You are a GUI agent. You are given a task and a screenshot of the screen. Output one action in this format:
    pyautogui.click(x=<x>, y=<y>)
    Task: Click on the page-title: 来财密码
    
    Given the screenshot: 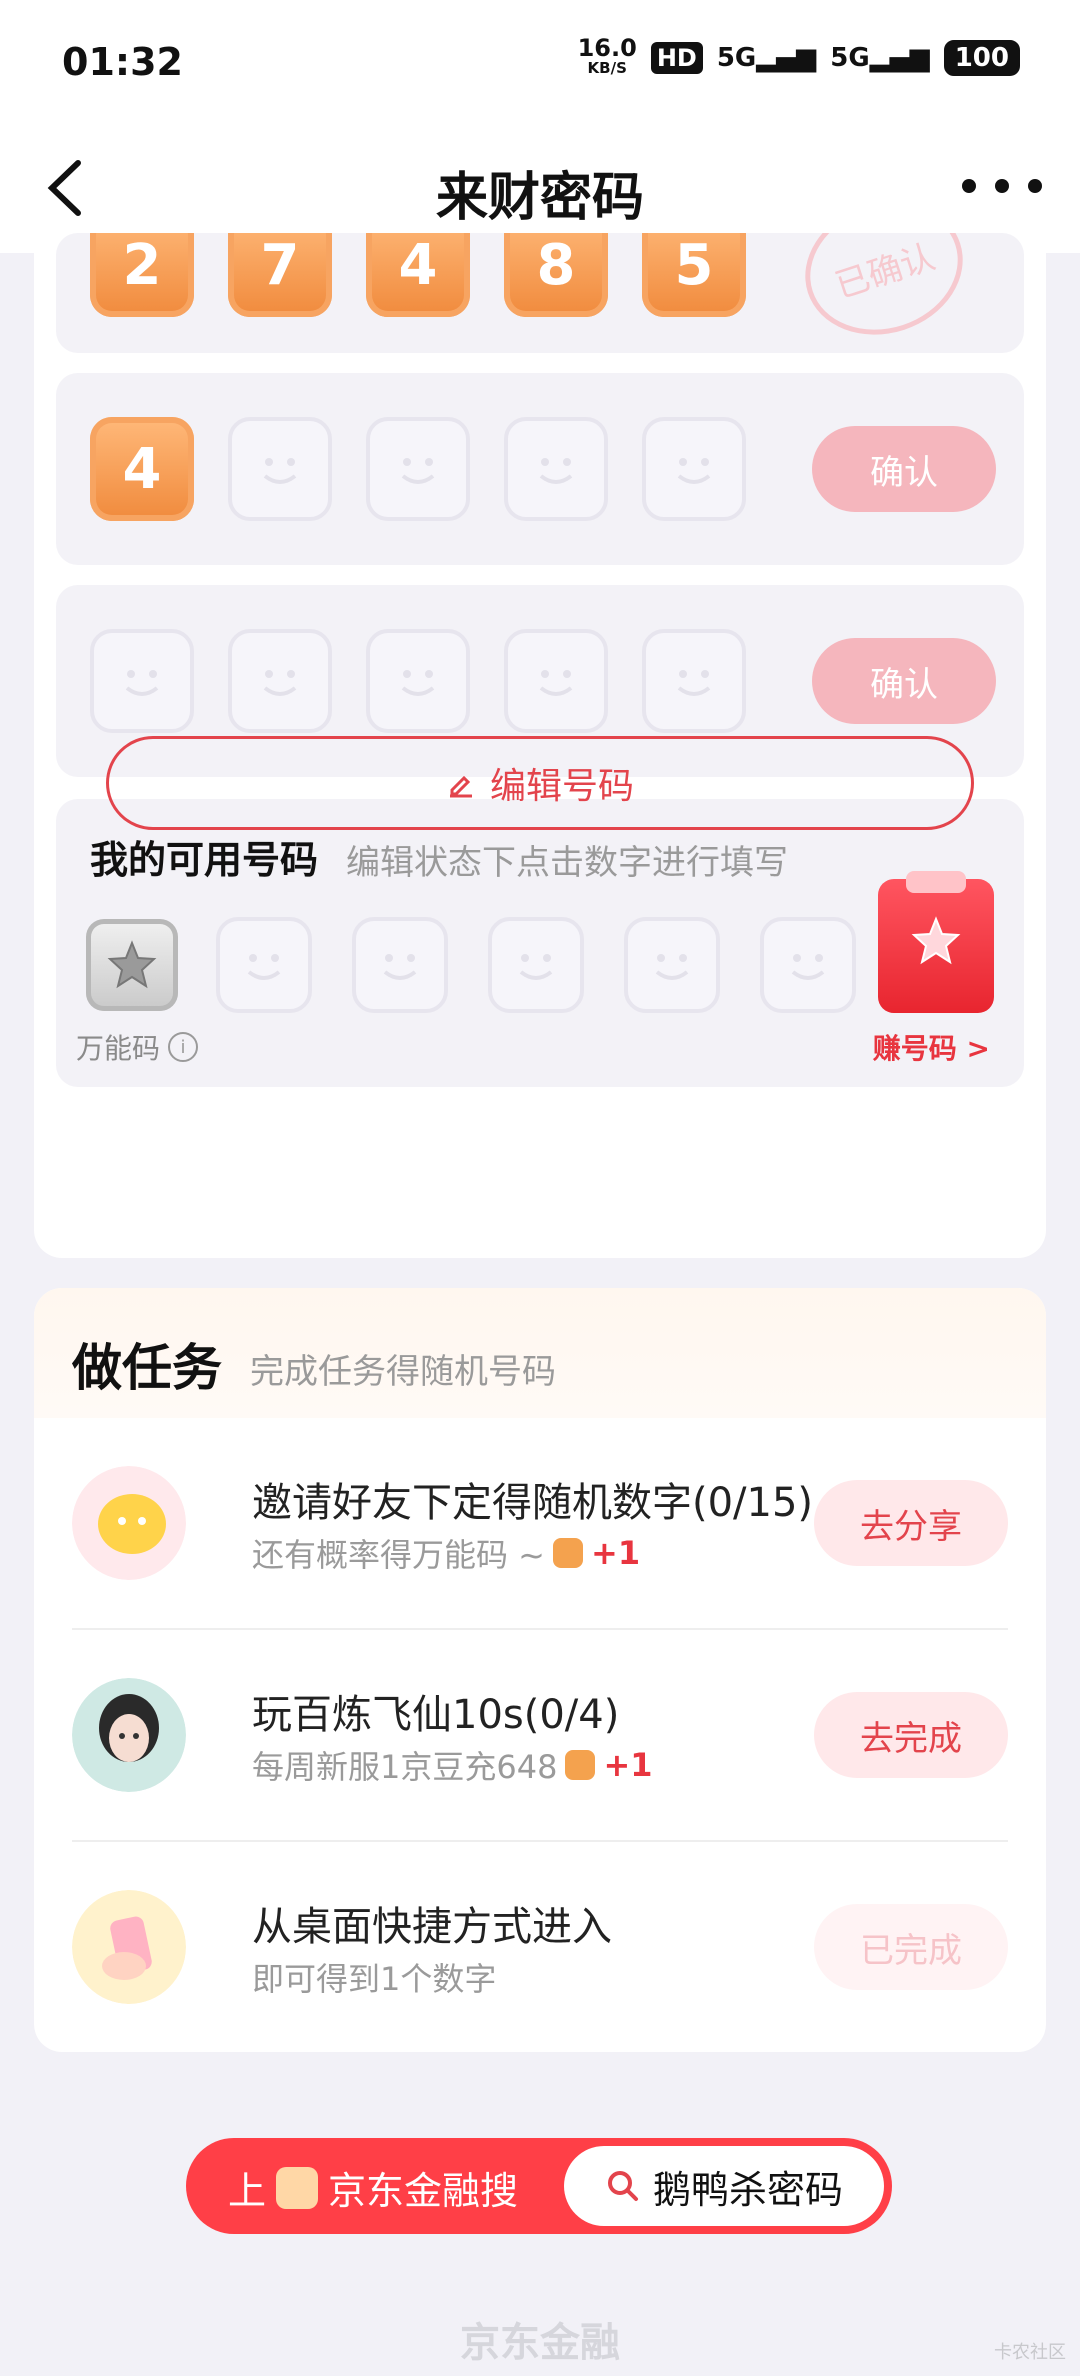 What is the action you would take?
    pyautogui.click(x=539, y=198)
    